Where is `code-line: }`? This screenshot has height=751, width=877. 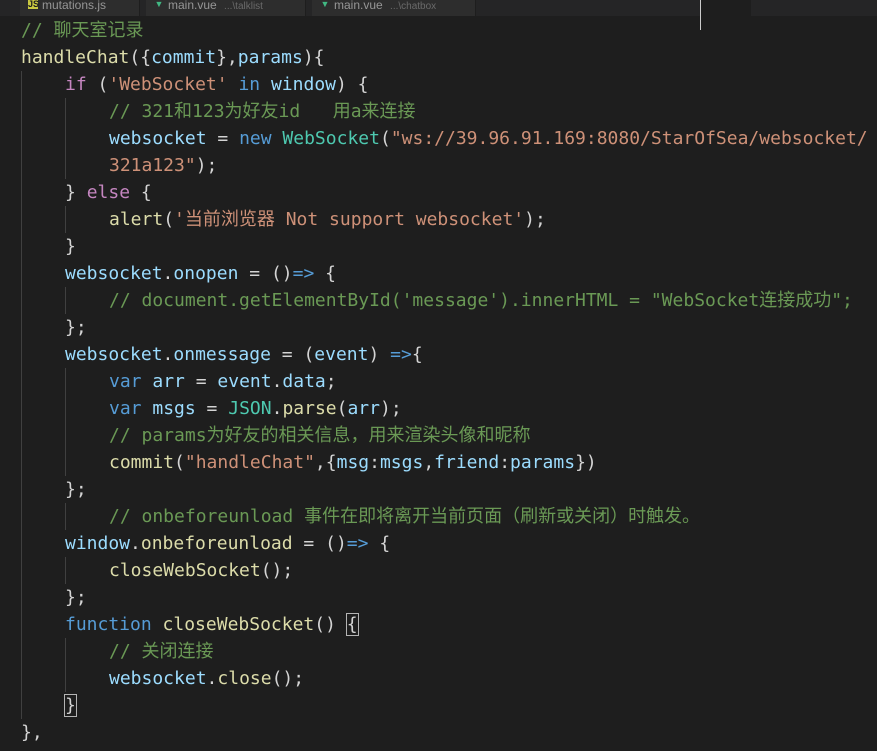
code-line: } is located at coordinates (70, 705).